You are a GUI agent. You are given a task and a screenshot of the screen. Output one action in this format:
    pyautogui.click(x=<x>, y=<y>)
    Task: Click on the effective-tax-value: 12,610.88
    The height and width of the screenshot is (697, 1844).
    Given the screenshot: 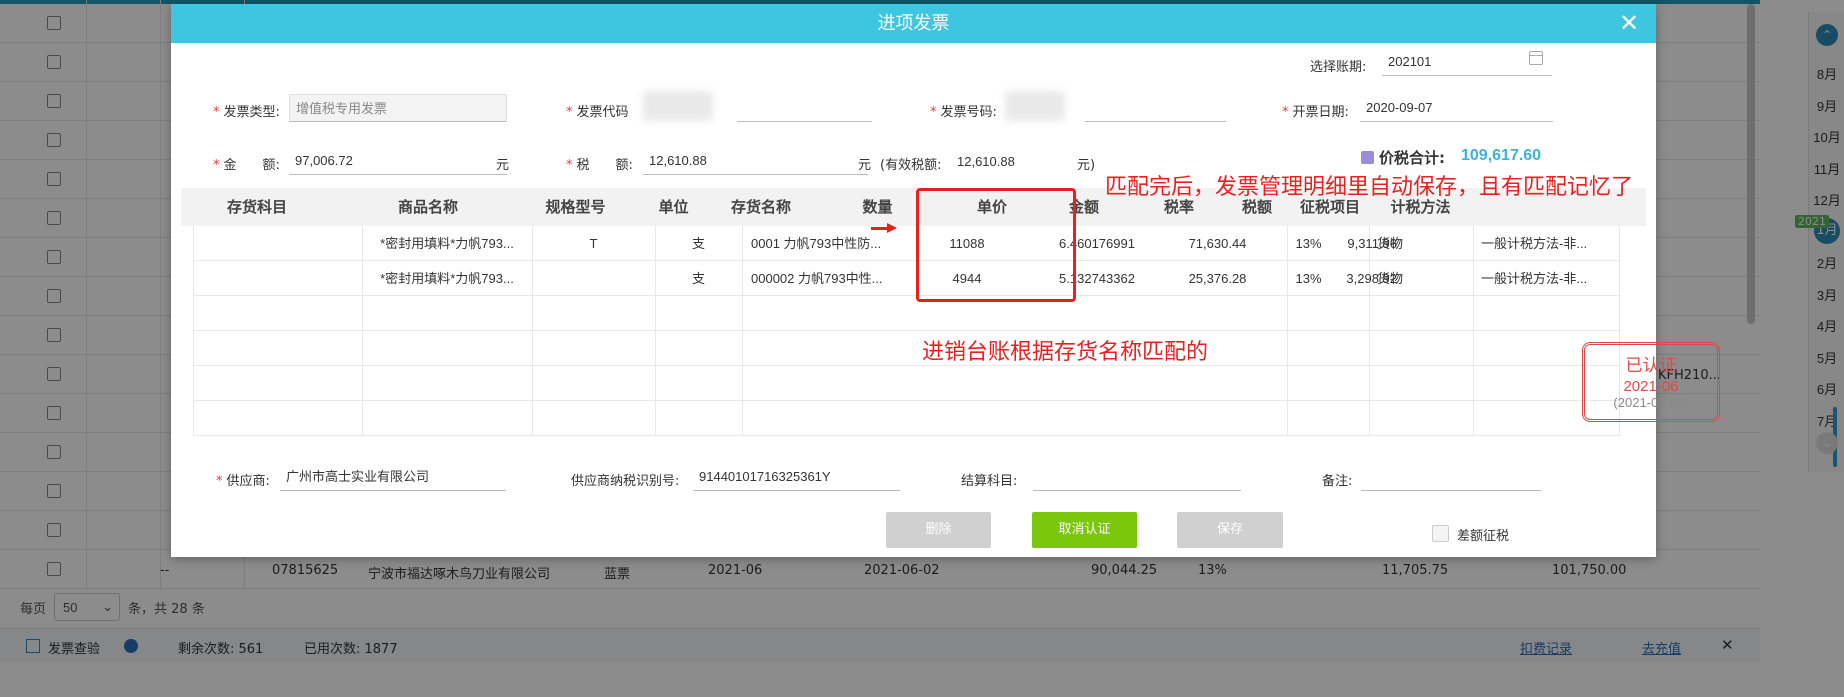 What is the action you would take?
    pyautogui.click(x=986, y=161)
    